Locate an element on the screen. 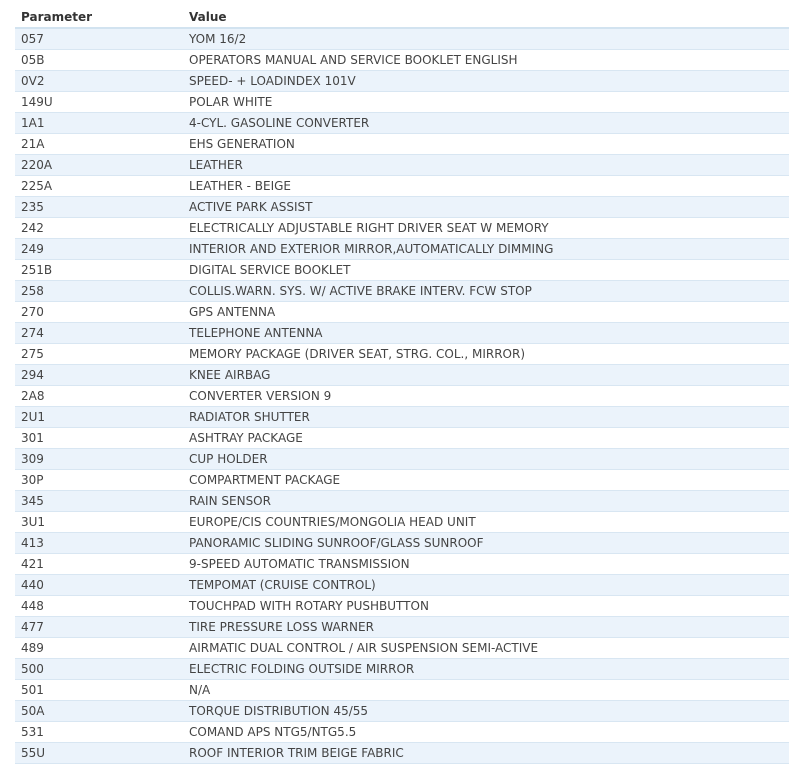 This screenshot has height=769, width=804. parameter-cell: 251B is located at coordinates (99, 270).